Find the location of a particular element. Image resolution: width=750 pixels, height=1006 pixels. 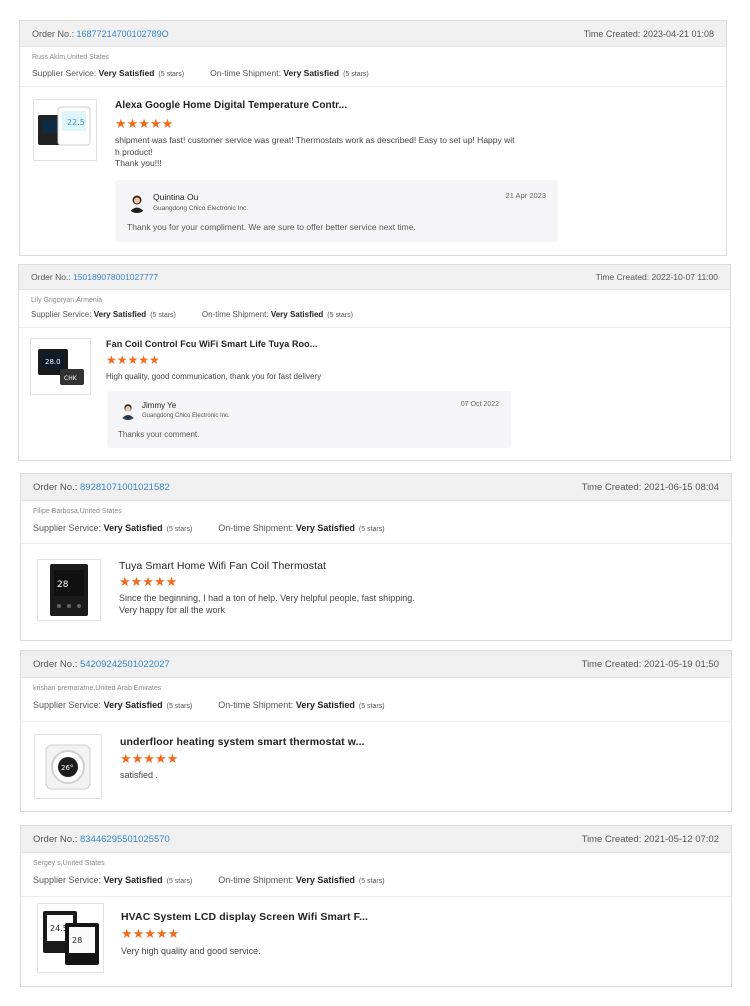

review-text: satisfied . is located at coordinates (139, 775).